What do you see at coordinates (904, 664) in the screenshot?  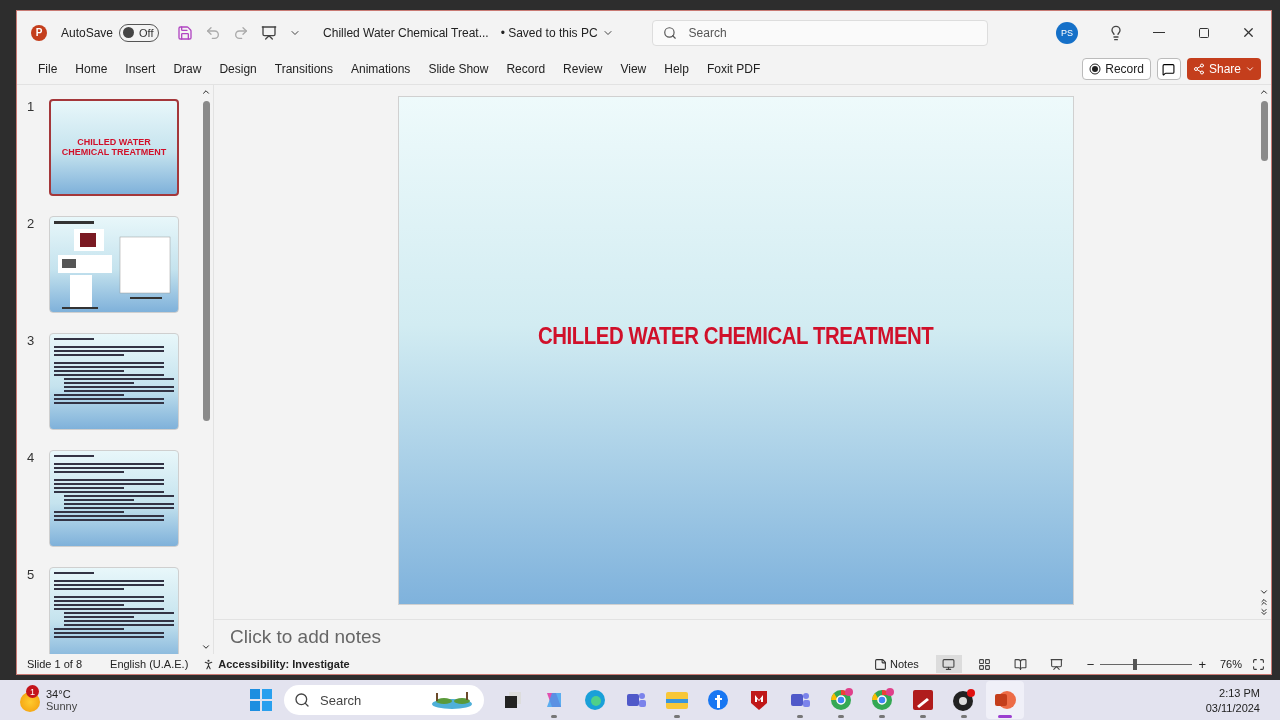 I see `notes-toggle: Notes` at bounding box center [904, 664].